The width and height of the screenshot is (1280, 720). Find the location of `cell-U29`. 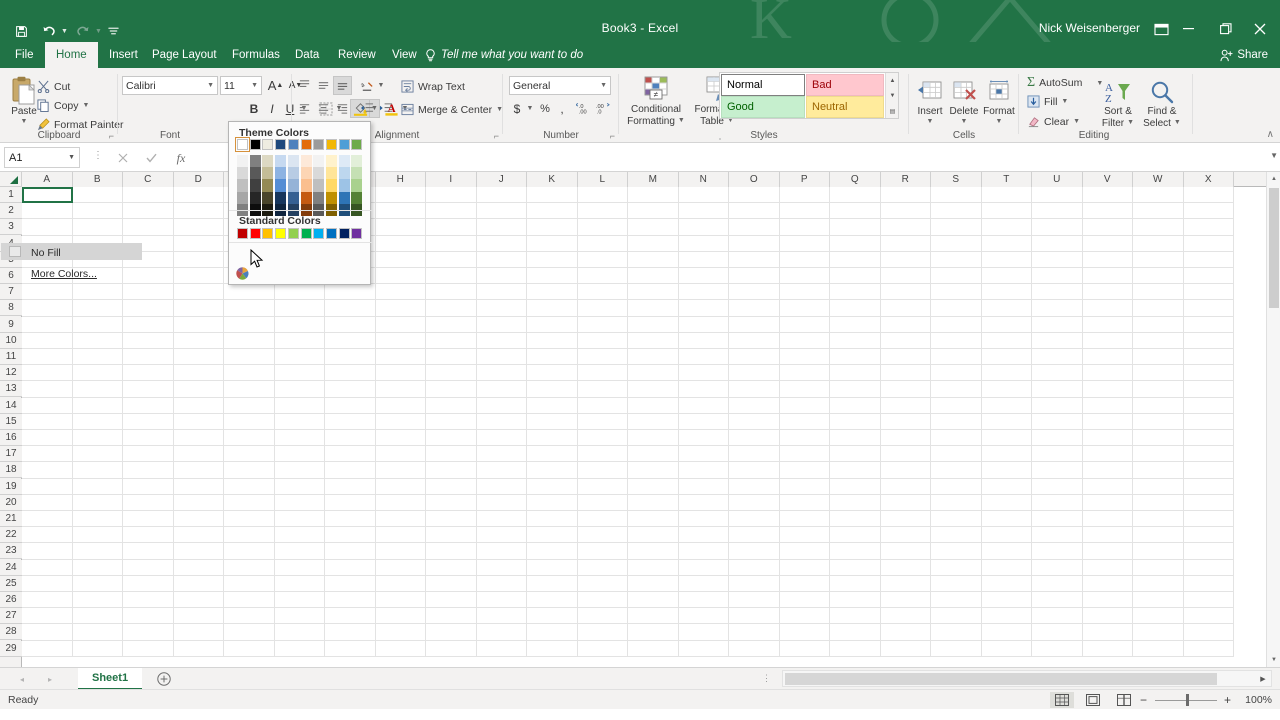

cell-U29 is located at coordinates (1057, 648).